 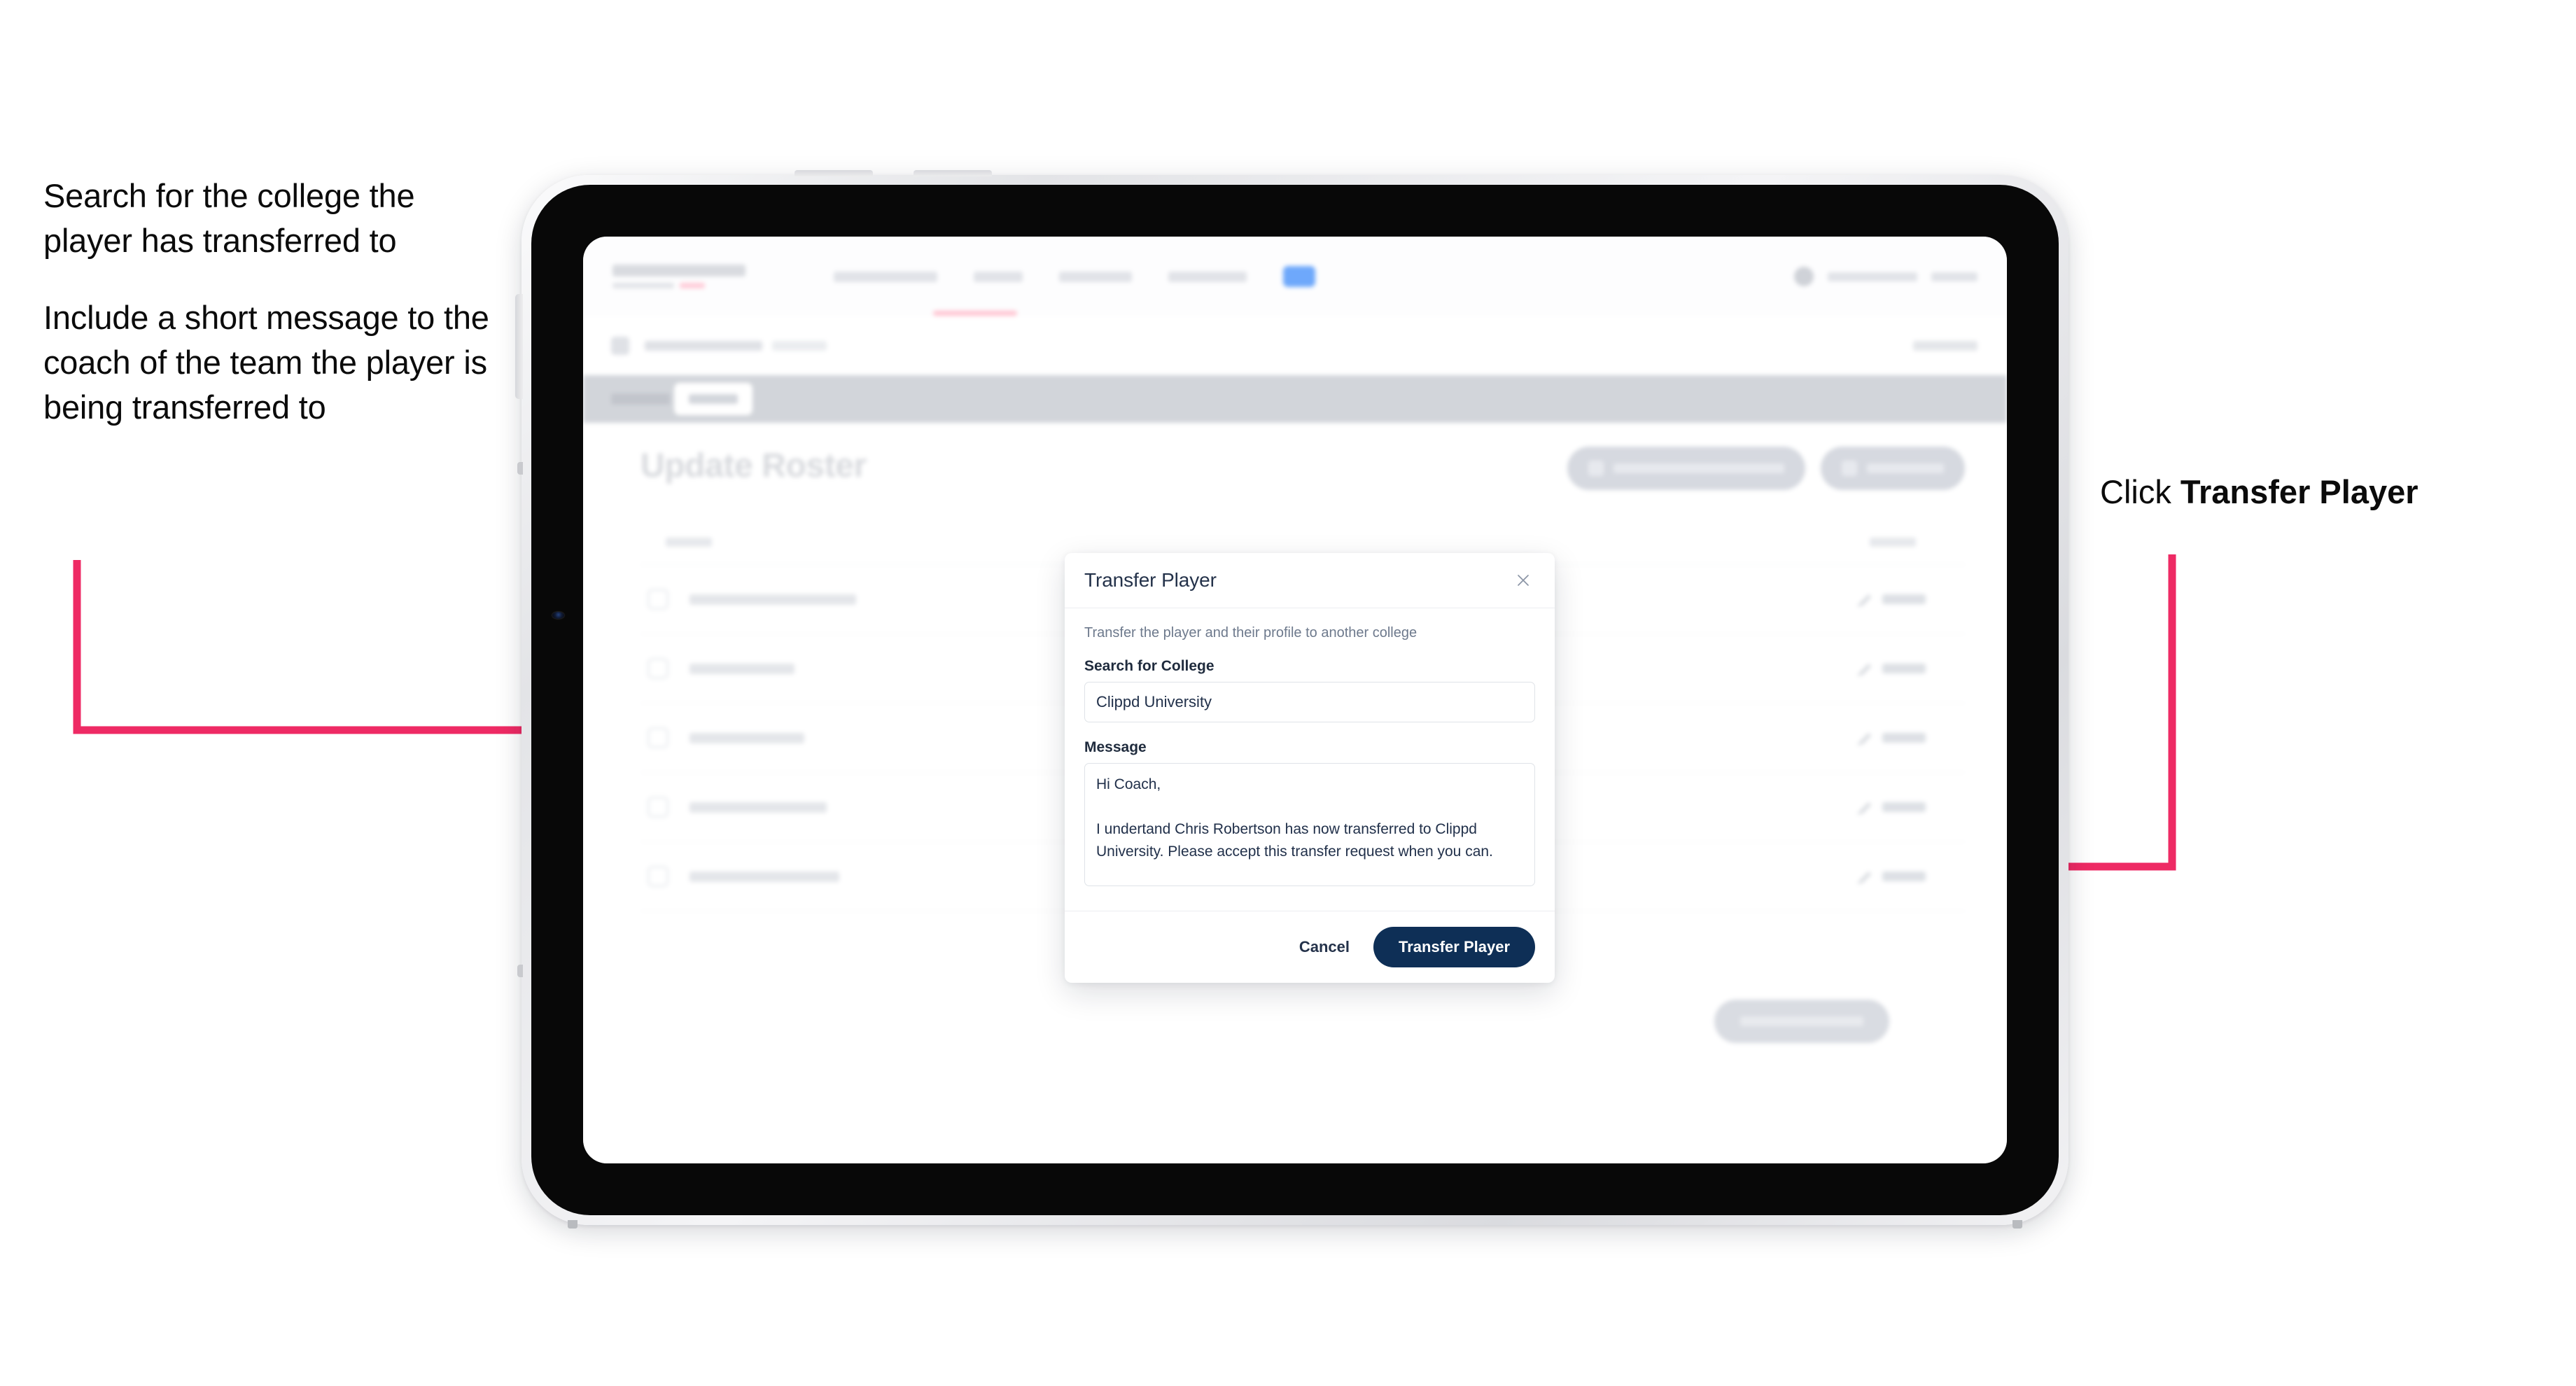 I want to click on device-foot-left, so click(x=573, y=1224).